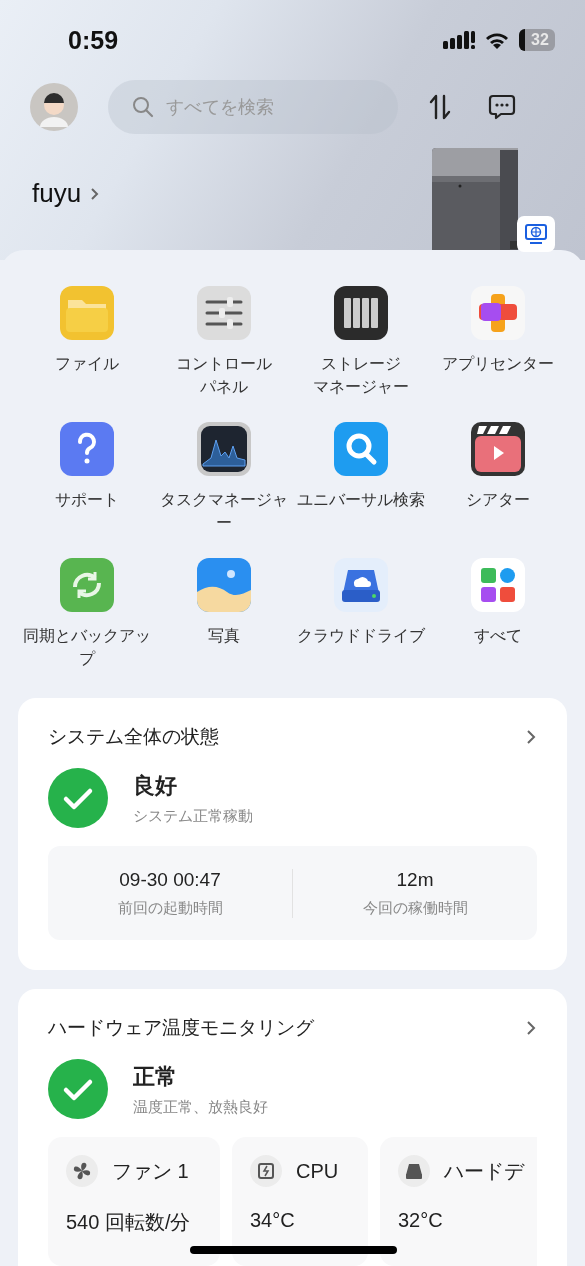 This screenshot has height=1266, width=585. I want to click on app-label: ー, so click(223, 523).